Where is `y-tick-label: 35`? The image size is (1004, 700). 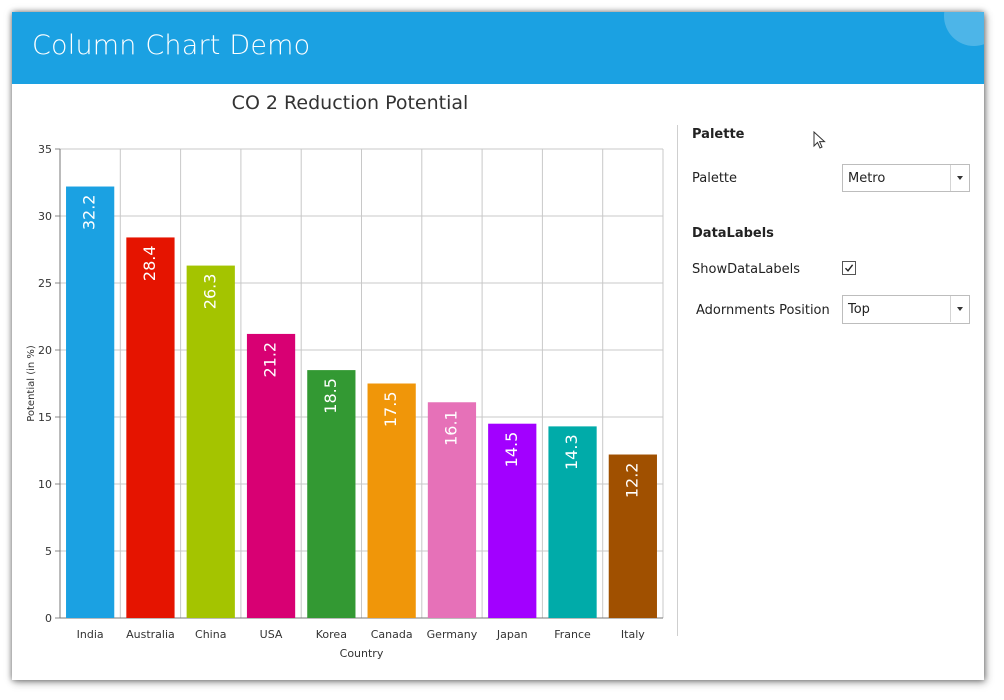
y-tick-label: 35 is located at coordinates (45, 149).